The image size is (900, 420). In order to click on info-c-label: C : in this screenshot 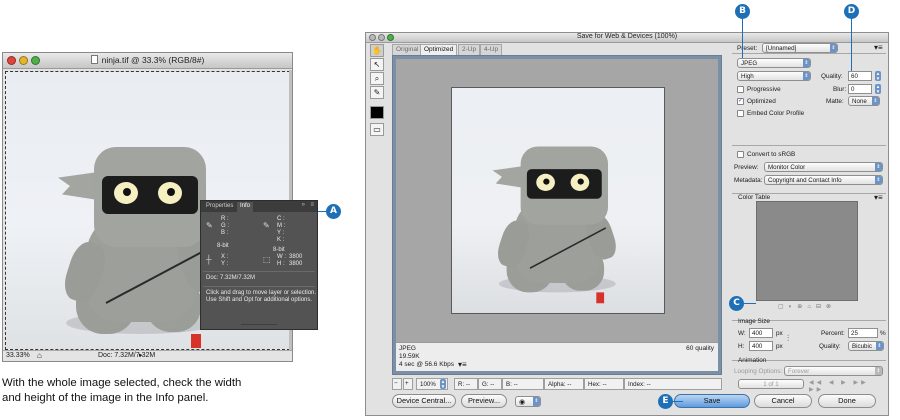, I will do `click(281, 219)`.